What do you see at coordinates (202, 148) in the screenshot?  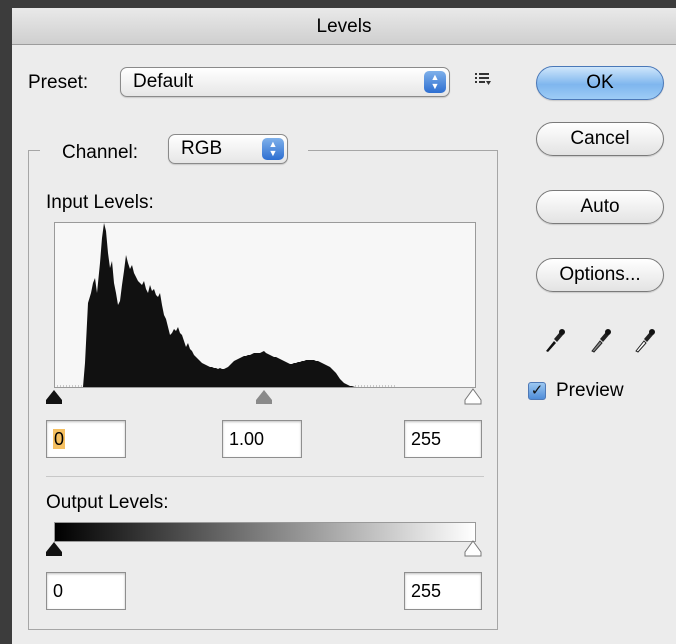 I see `channel-value: RGB` at bounding box center [202, 148].